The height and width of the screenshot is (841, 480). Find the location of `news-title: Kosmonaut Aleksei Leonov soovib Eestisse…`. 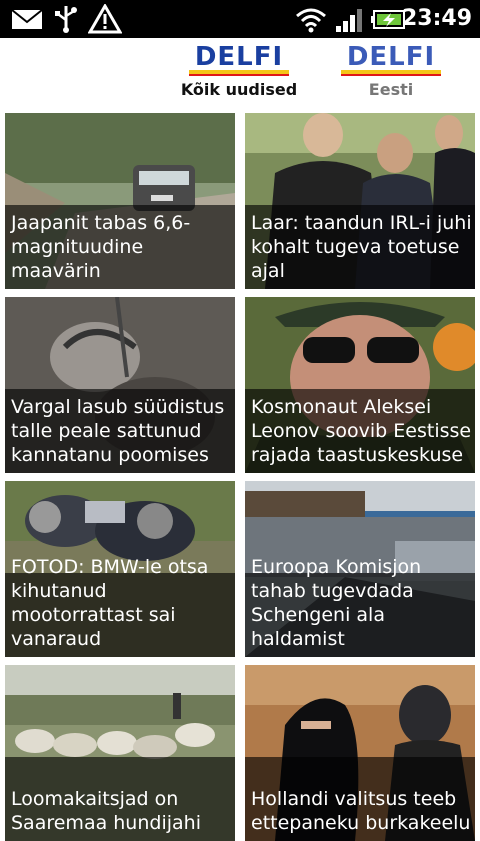

news-title: Kosmonaut Aleksei Leonov soovib Eestisse… is located at coordinates (361, 431).